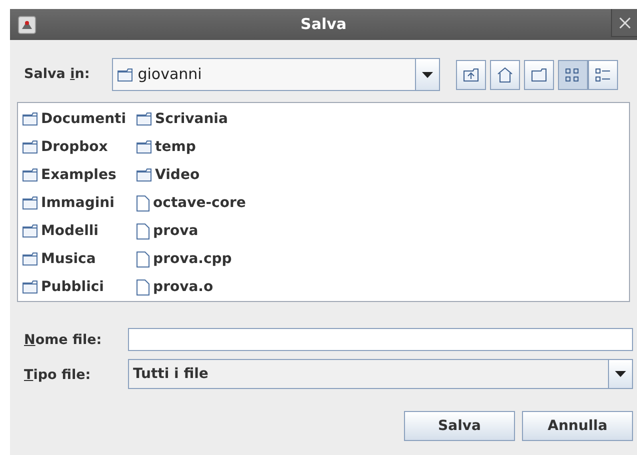 The width and height of the screenshot is (637, 455). Describe the element at coordinates (380, 374) in the screenshot. I see `file-type-dropdown: Tutti i file` at that location.